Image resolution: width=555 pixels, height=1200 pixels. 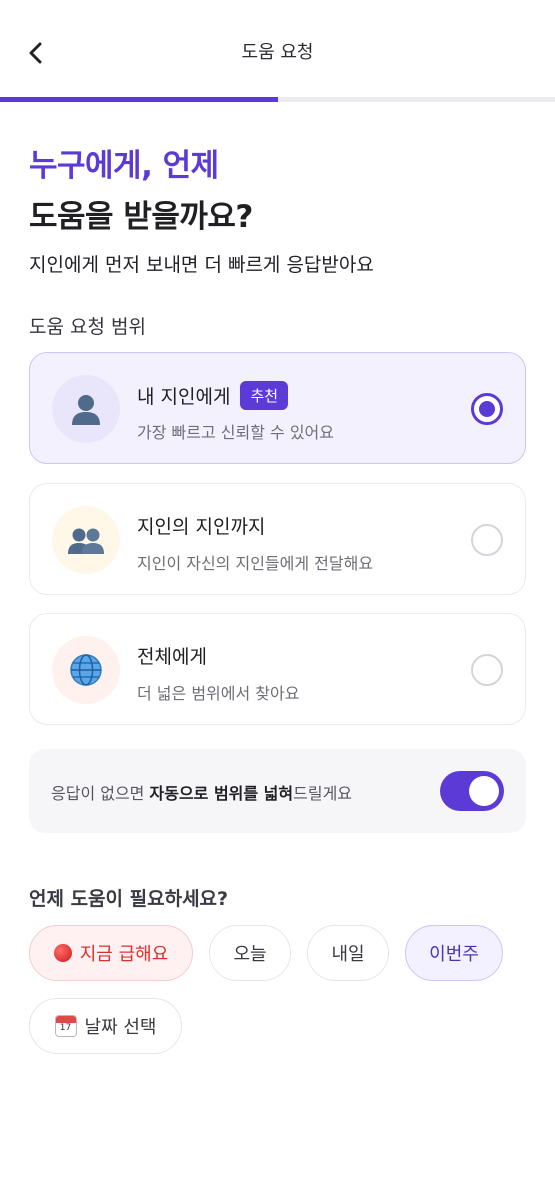 I want to click on subtitle: 지인에게 먼저 보내면 더 빠르게 응답받아요, so click(x=201, y=265).